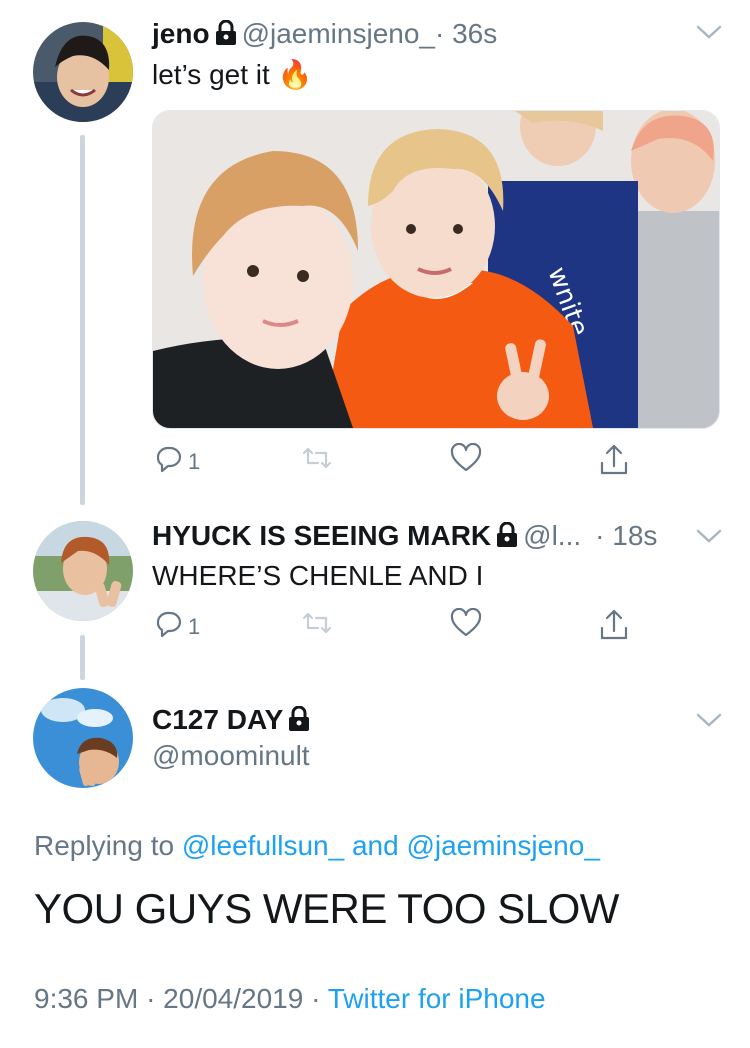  What do you see at coordinates (211, 74) in the screenshot?
I see `tweet-text-body: let’s get it` at bounding box center [211, 74].